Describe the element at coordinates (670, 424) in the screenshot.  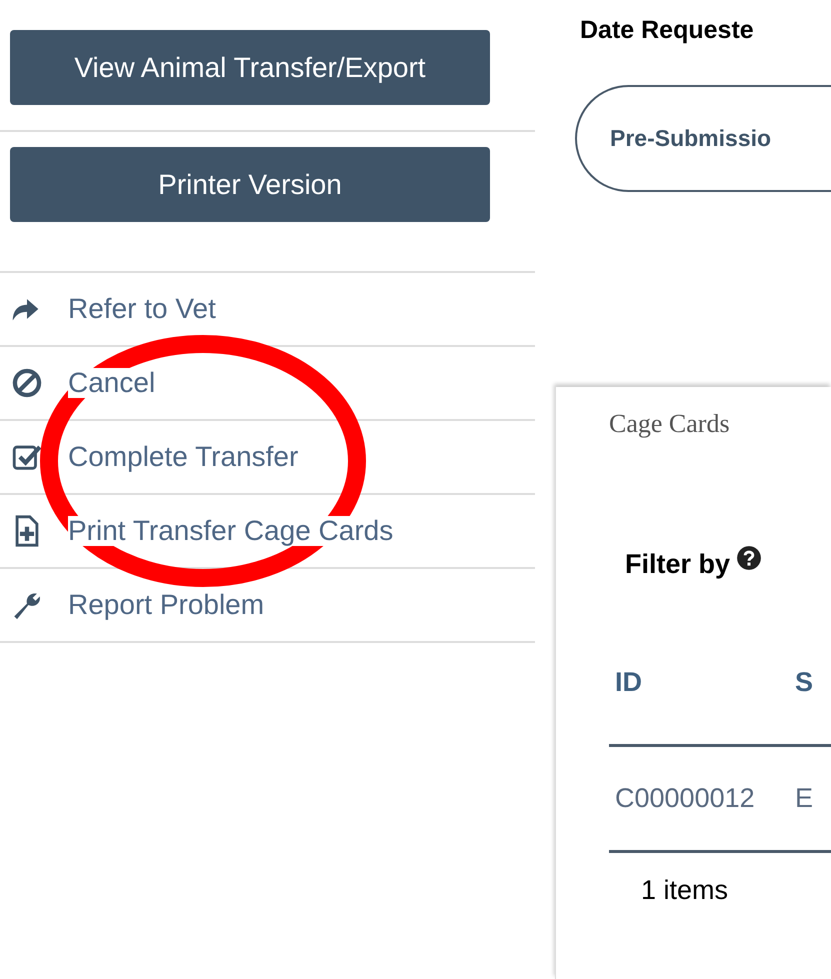
I see `card-title: Cage Cards` at that location.